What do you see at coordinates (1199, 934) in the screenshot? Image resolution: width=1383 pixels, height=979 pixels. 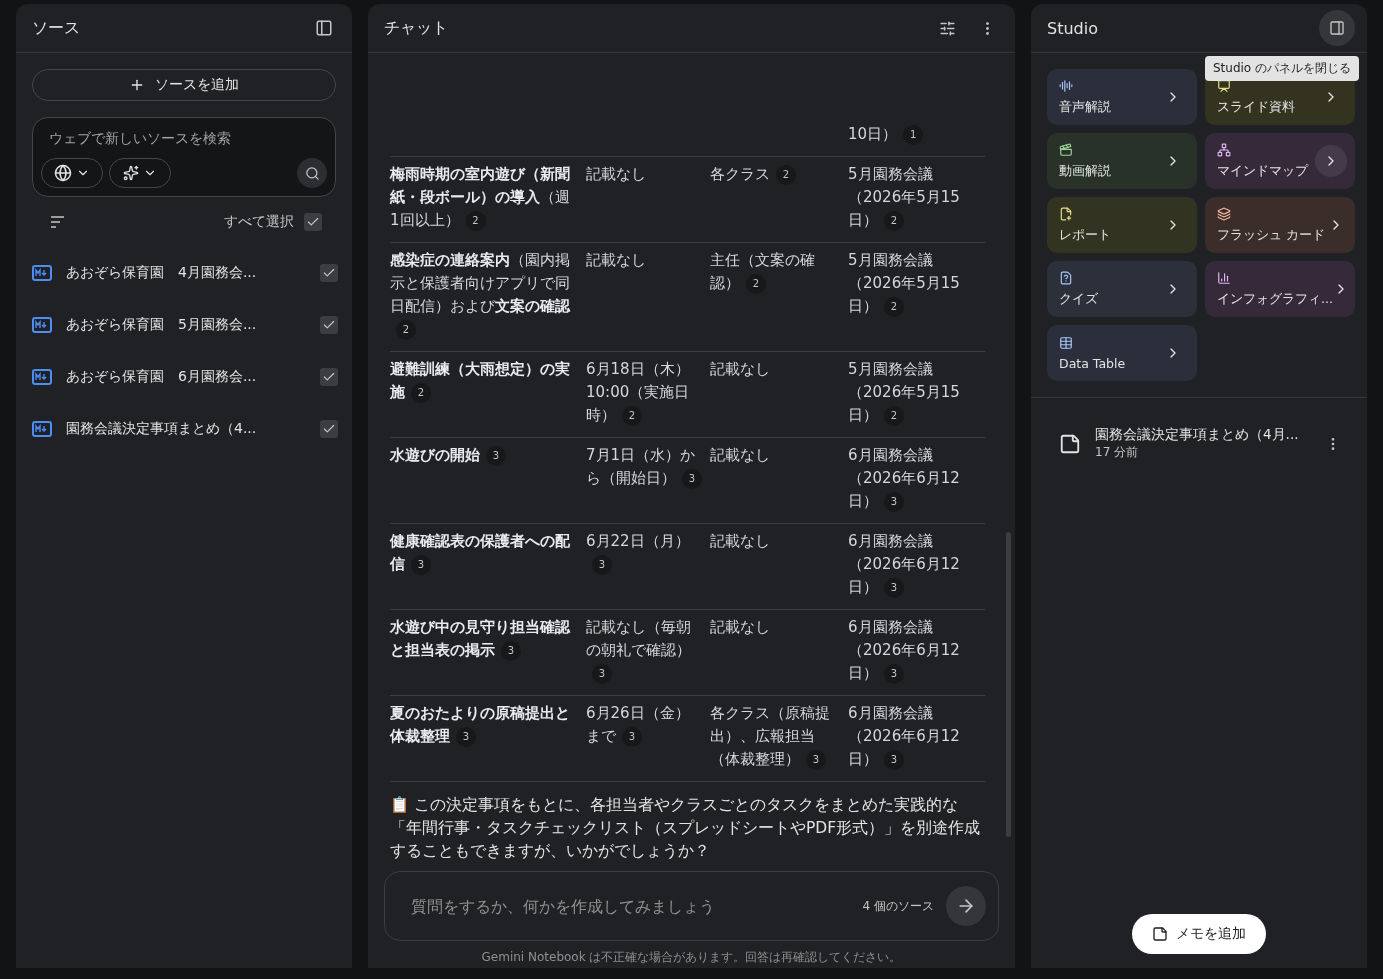 I see `add-note-button: メモを追加` at bounding box center [1199, 934].